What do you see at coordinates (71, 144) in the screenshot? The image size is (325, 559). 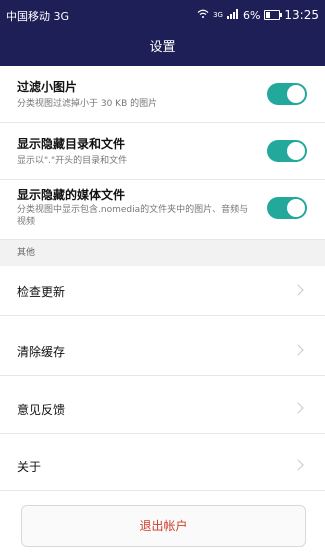 I see `setting-title: 显示隐藏目录和文件` at bounding box center [71, 144].